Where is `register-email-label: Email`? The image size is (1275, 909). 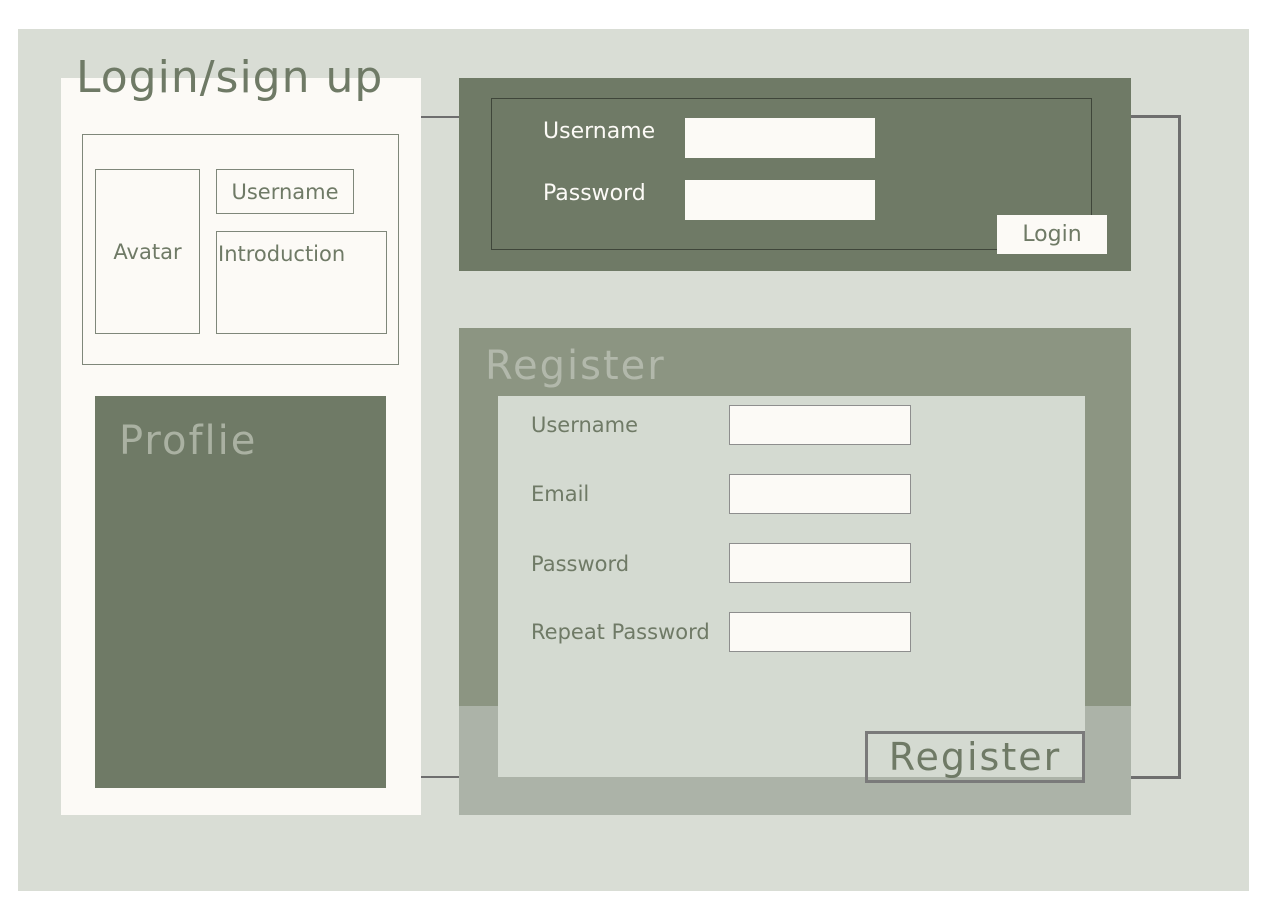
register-email-label: Email is located at coordinates (560, 494).